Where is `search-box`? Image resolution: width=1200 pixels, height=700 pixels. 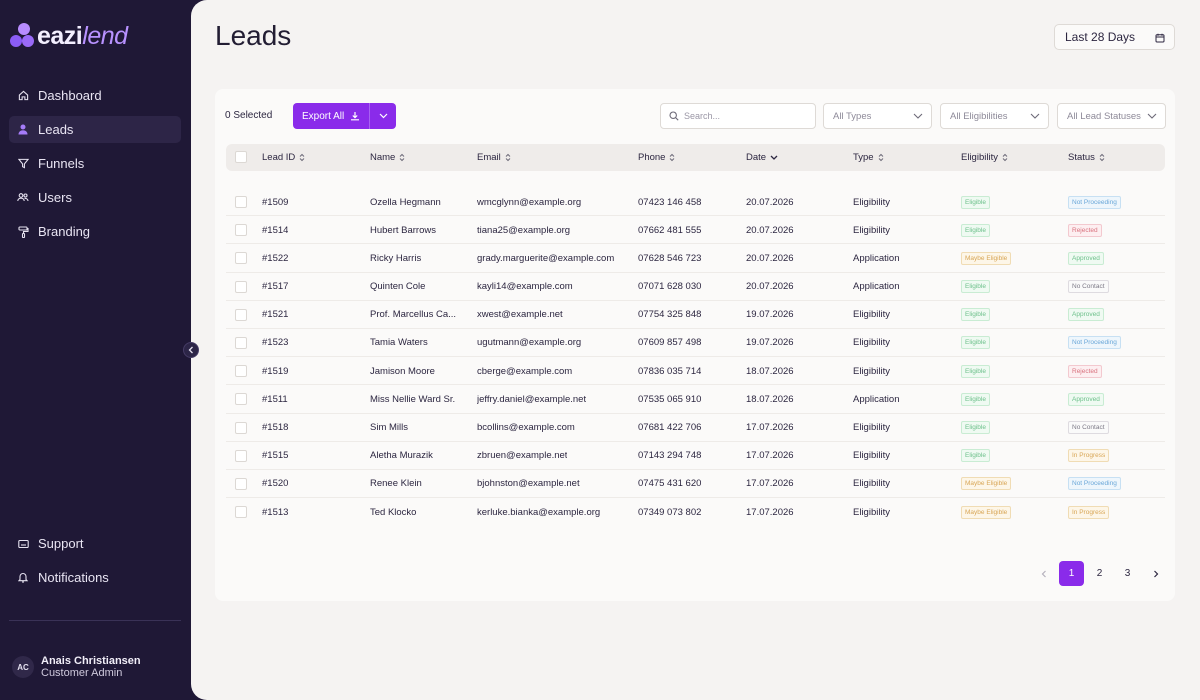
search-box is located at coordinates (738, 116).